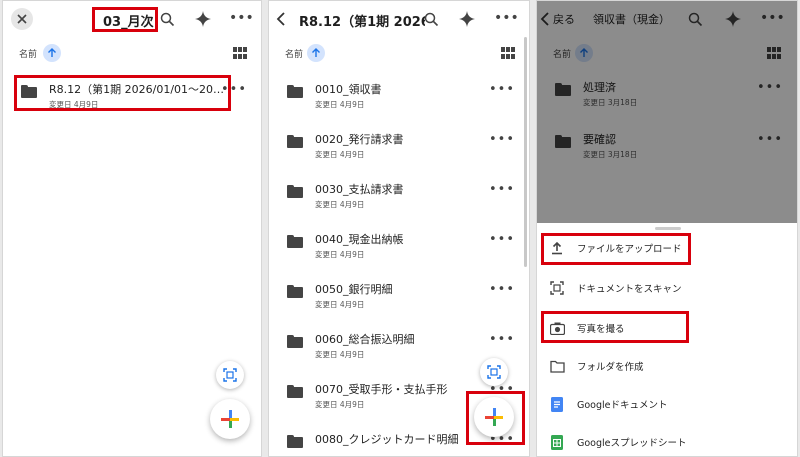 This screenshot has height=457, width=800. I want to click on google-docs-icon, so click(557, 404).